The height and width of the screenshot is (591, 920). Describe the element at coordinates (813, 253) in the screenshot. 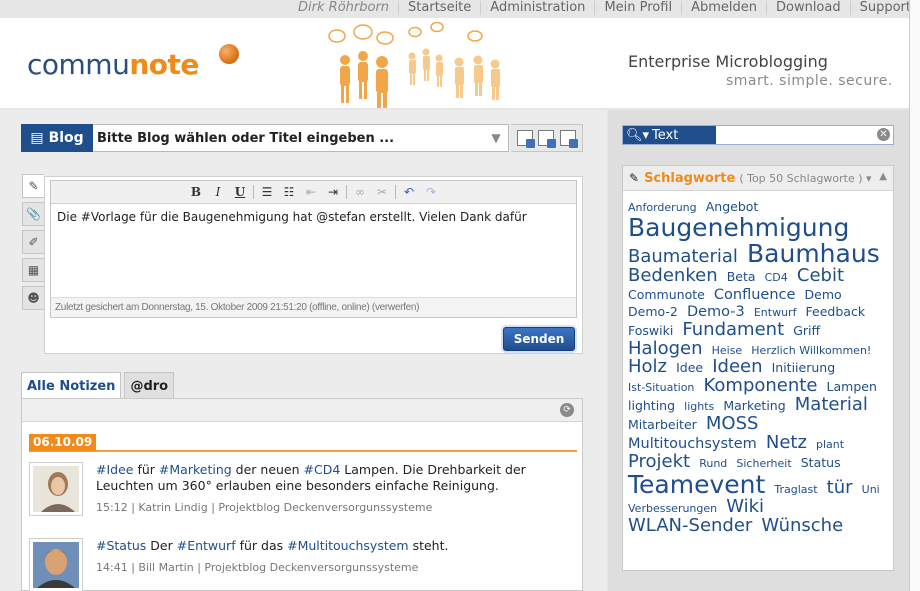

I see `tag-cloud-item: Baumhaus` at that location.